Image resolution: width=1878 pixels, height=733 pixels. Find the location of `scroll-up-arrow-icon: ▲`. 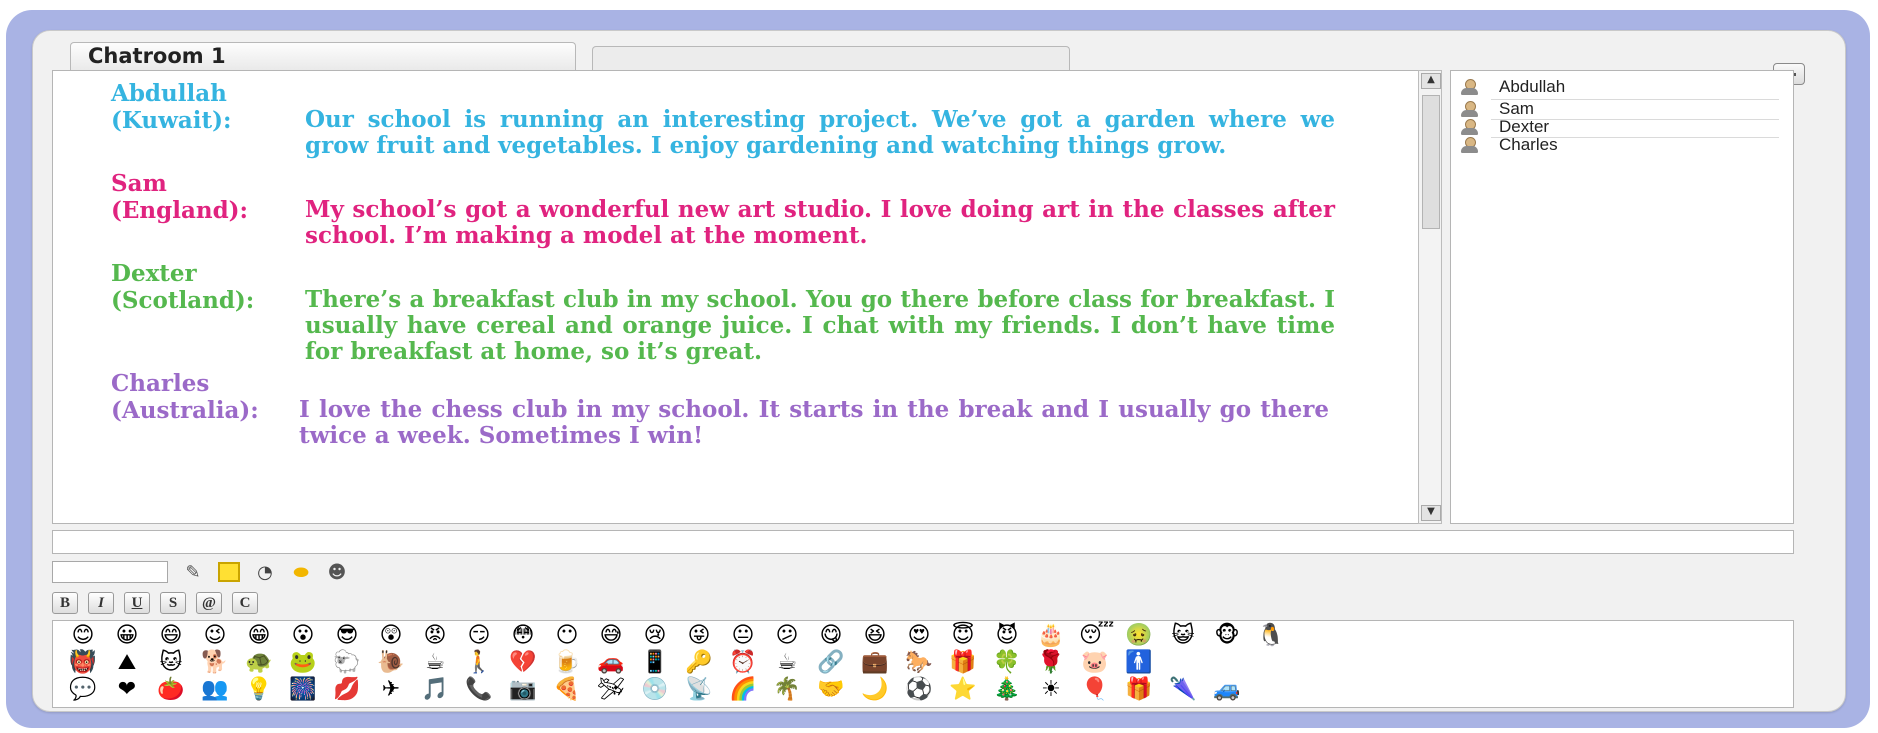

scroll-up-arrow-icon: ▲ is located at coordinates (1431, 81).